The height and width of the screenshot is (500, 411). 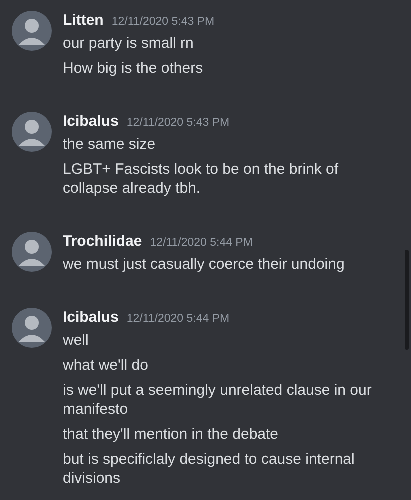 I want to click on message-text: we must just casually coerce their undoing, so click(x=204, y=264).